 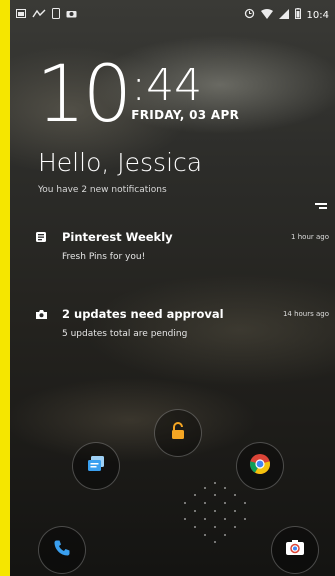 I want to click on messages-shortcut, so click(x=96, y=466).